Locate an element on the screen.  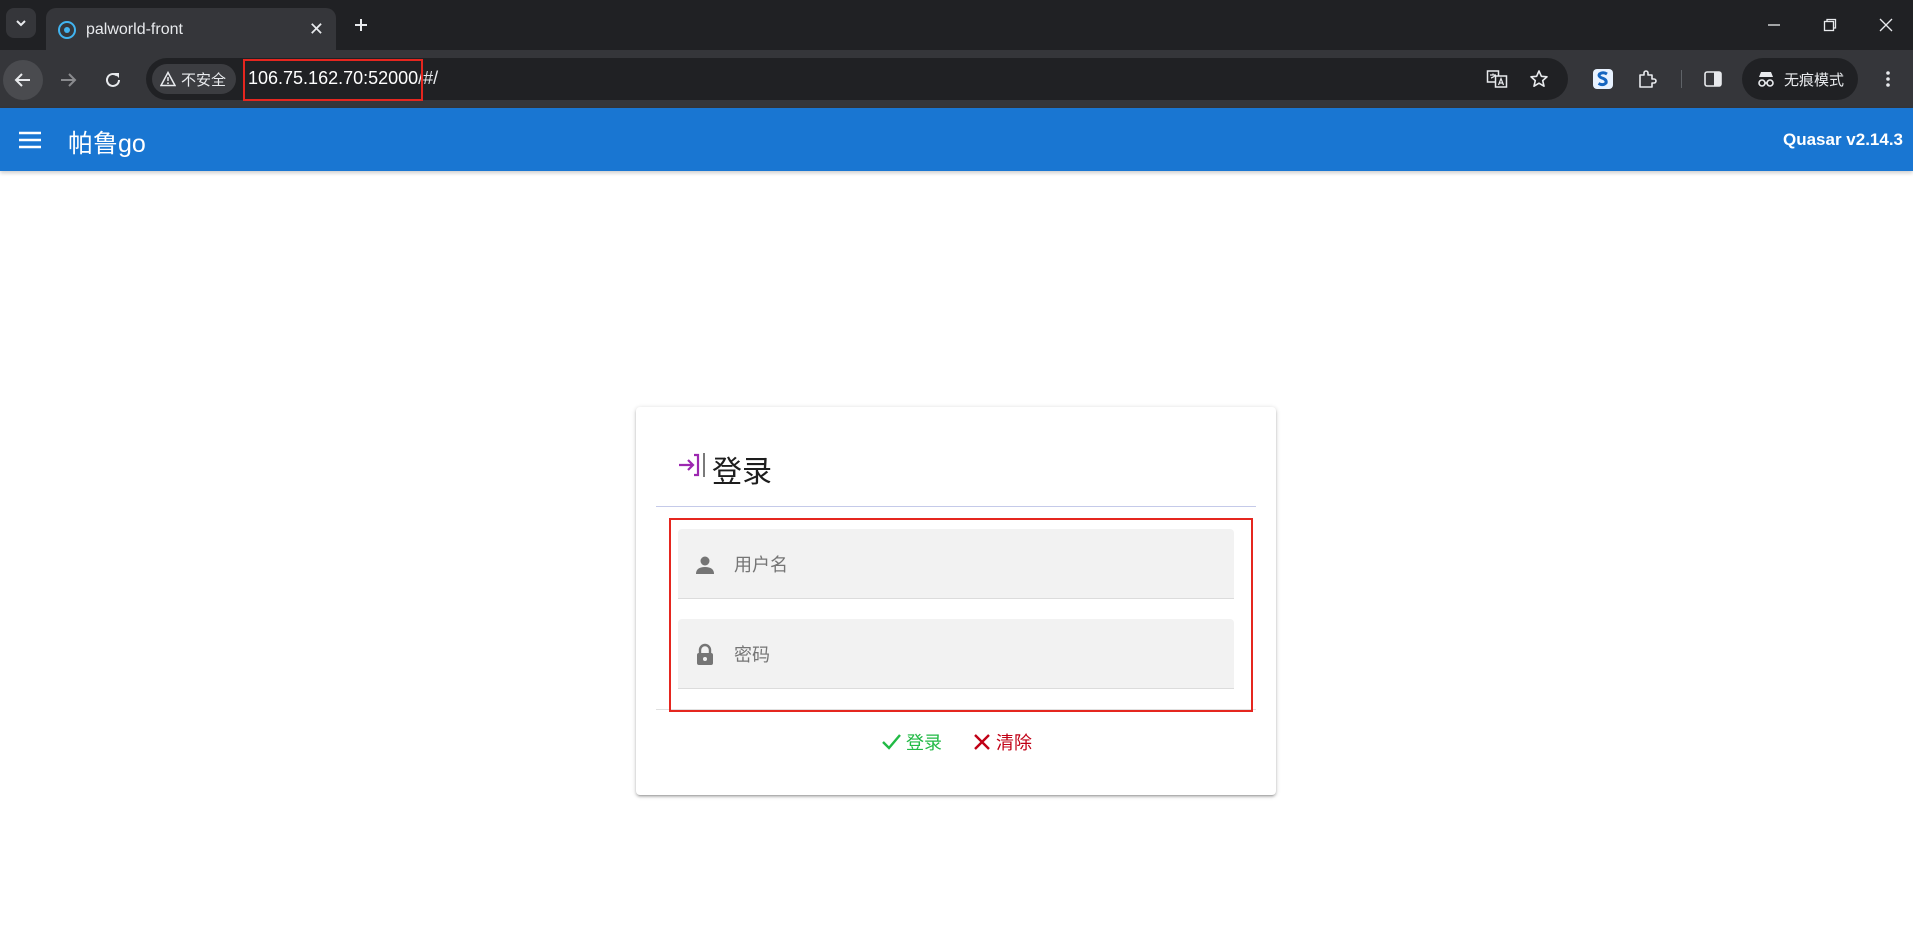
app-title: 帕鲁go is located at coordinates (107, 144).